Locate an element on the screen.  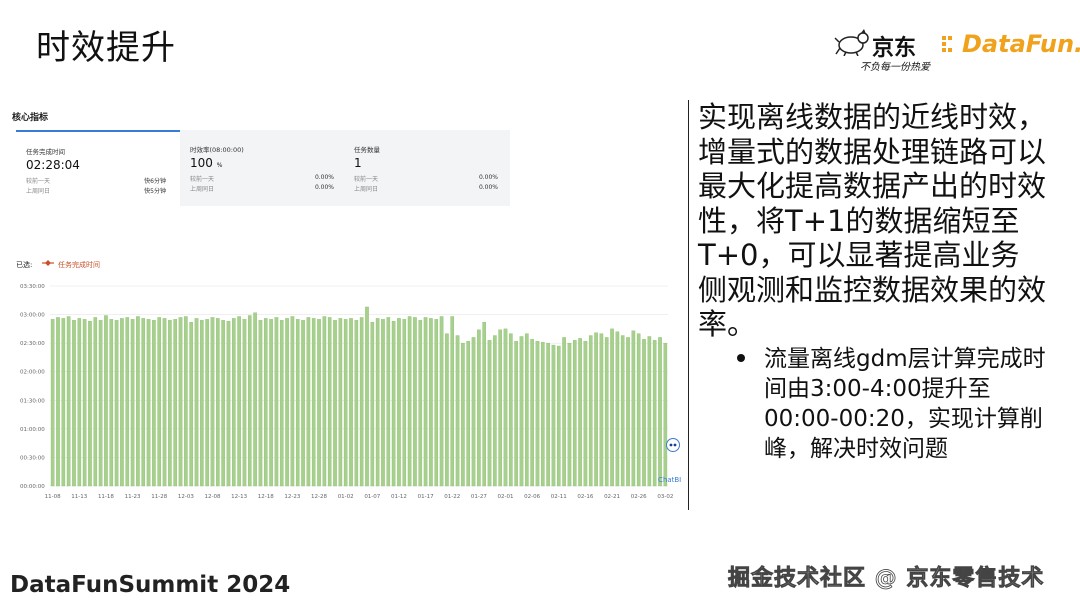
chatbi-label: ChatBI is located at coordinates (669, 480).